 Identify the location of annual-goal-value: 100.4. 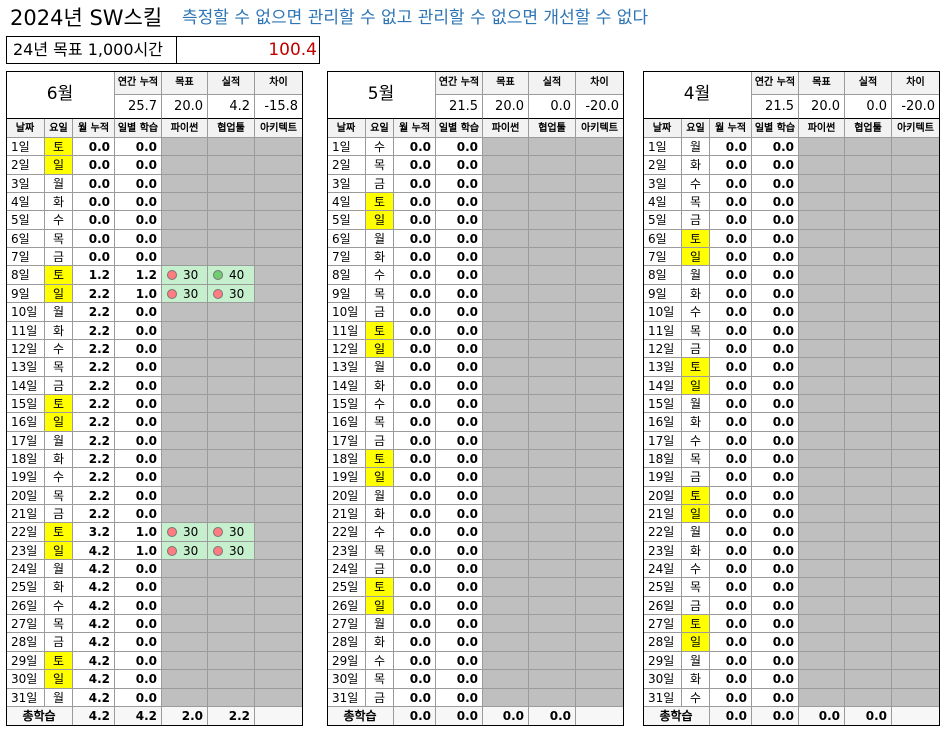
(247, 50).